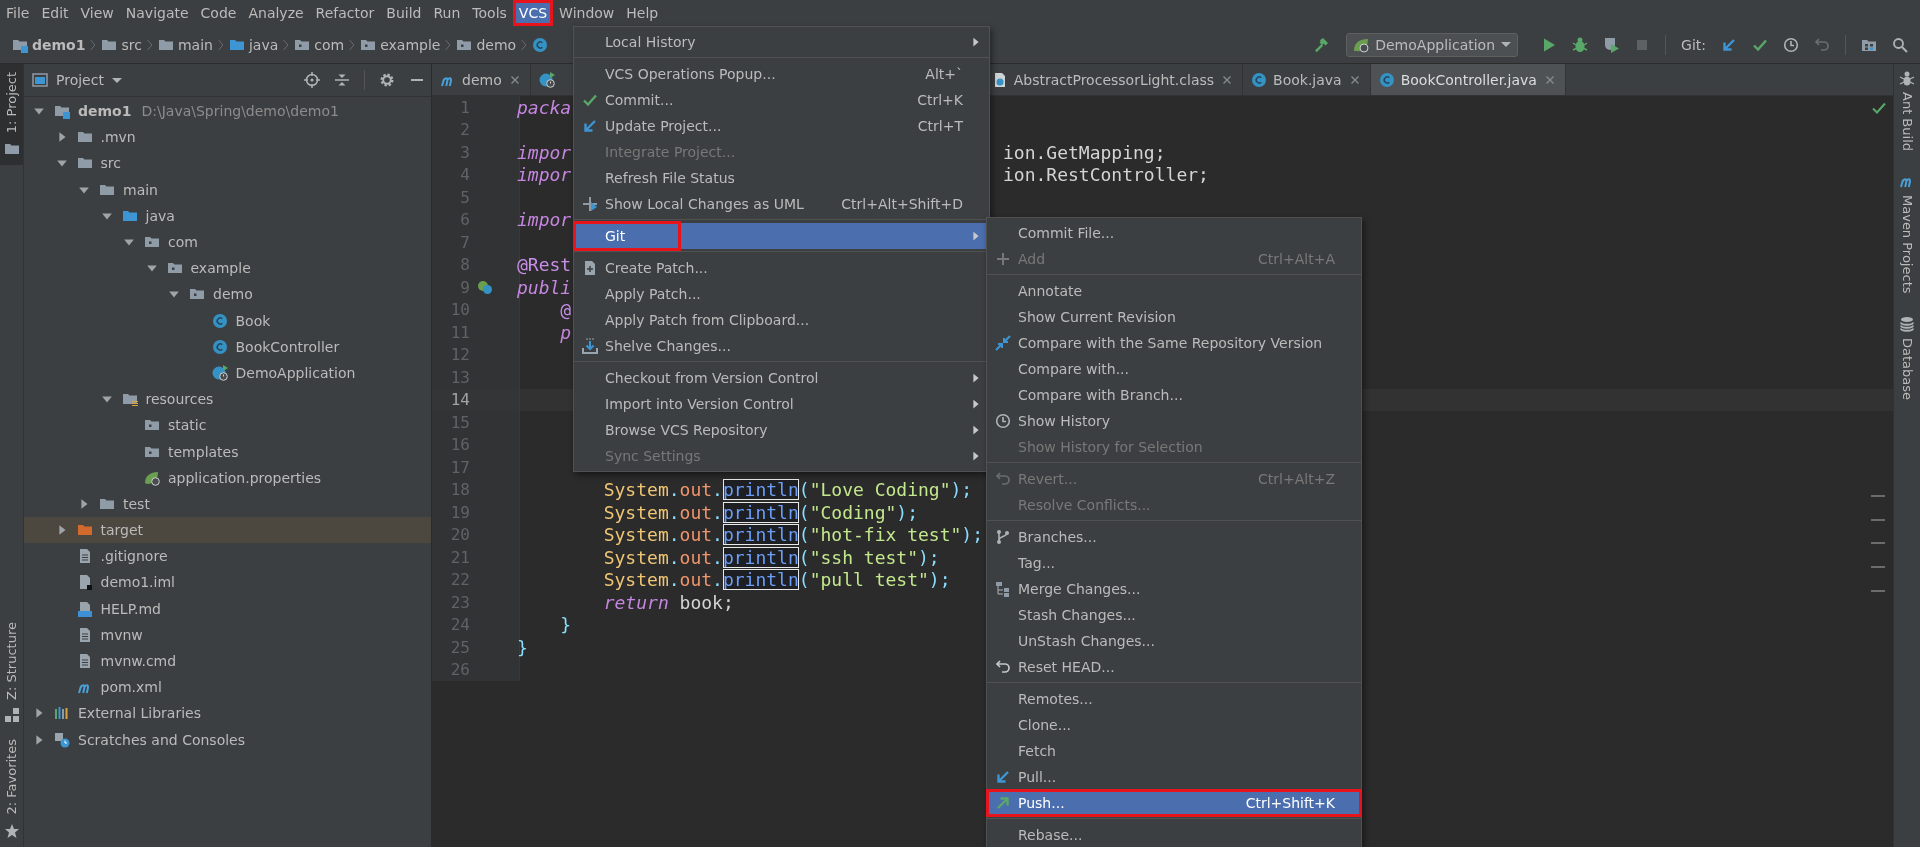 The width and height of the screenshot is (1920, 847). Describe the element at coordinates (781, 204) in the screenshot. I see `menu-item: Show Local Changes as UML Ctrl+Alt+Shift+D` at that location.